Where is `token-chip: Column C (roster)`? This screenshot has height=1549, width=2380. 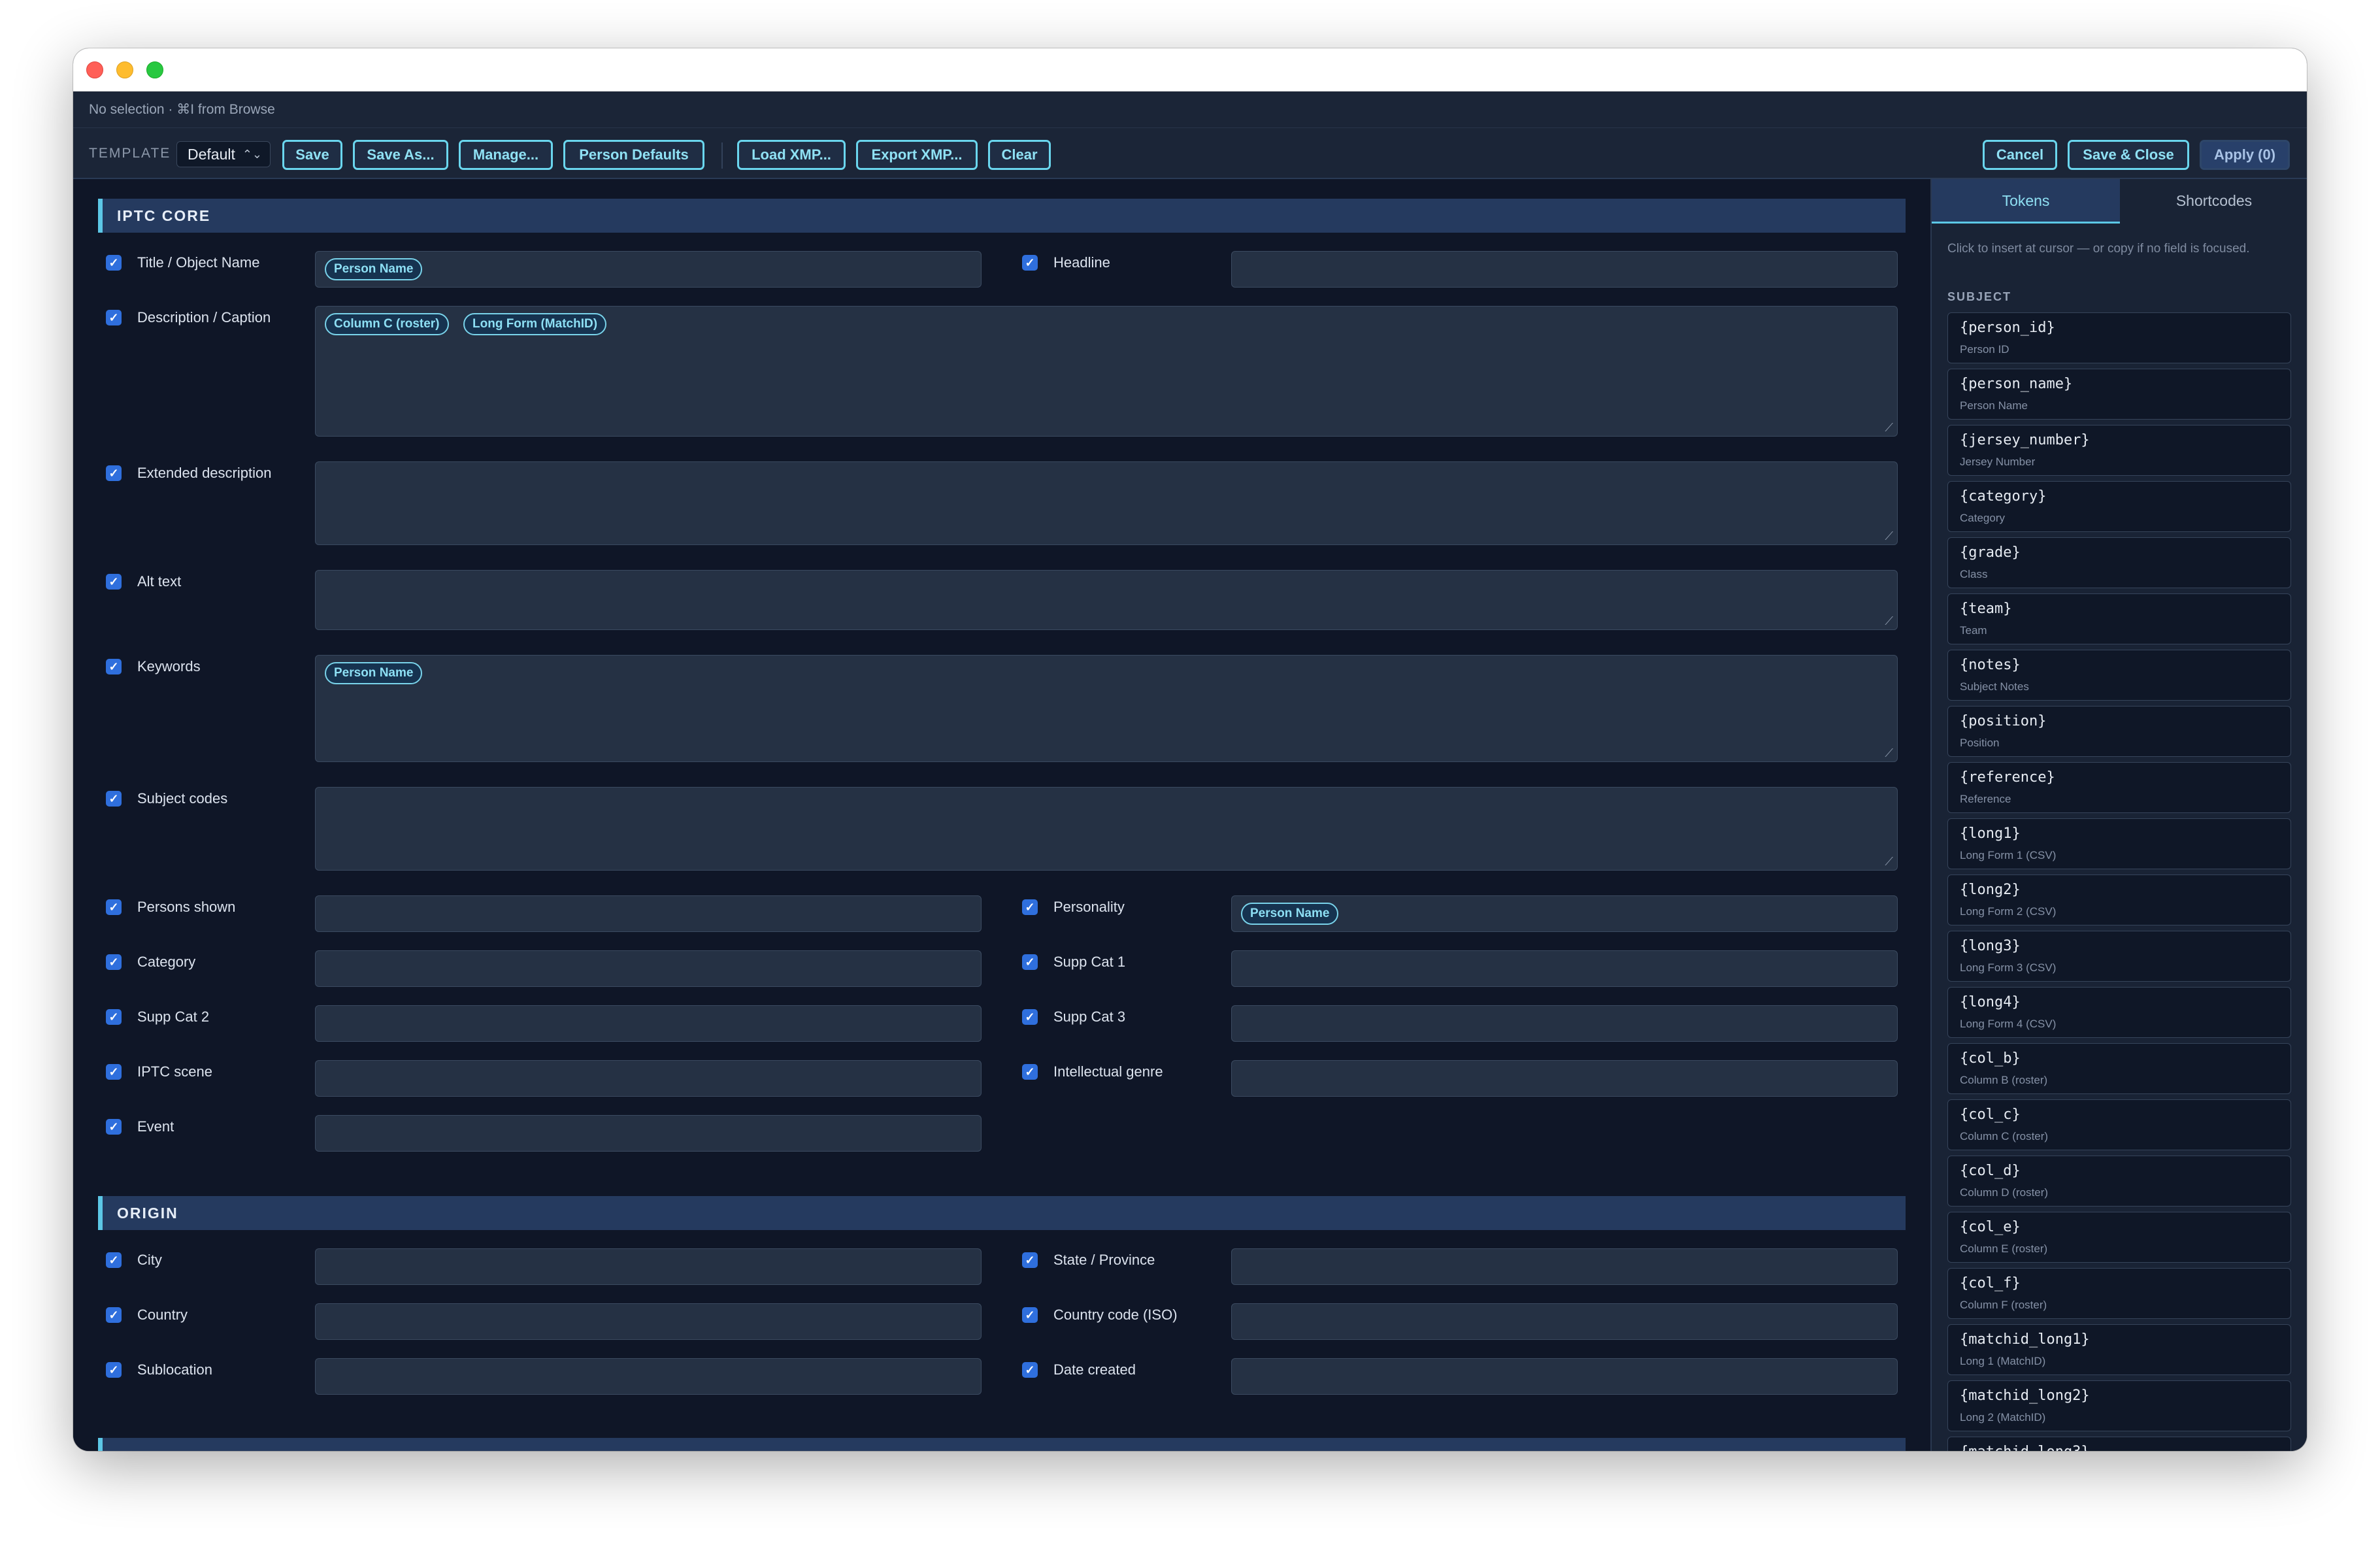 token-chip: Column C (roster) is located at coordinates (387, 324).